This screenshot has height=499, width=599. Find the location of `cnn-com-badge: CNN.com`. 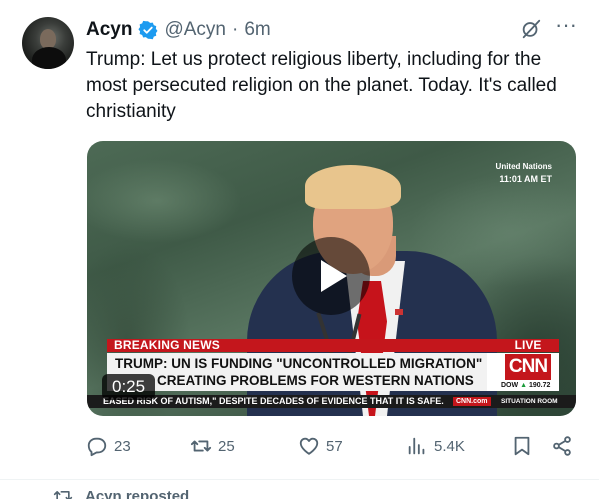

cnn-com-badge: CNN.com is located at coordinates (472, 401).